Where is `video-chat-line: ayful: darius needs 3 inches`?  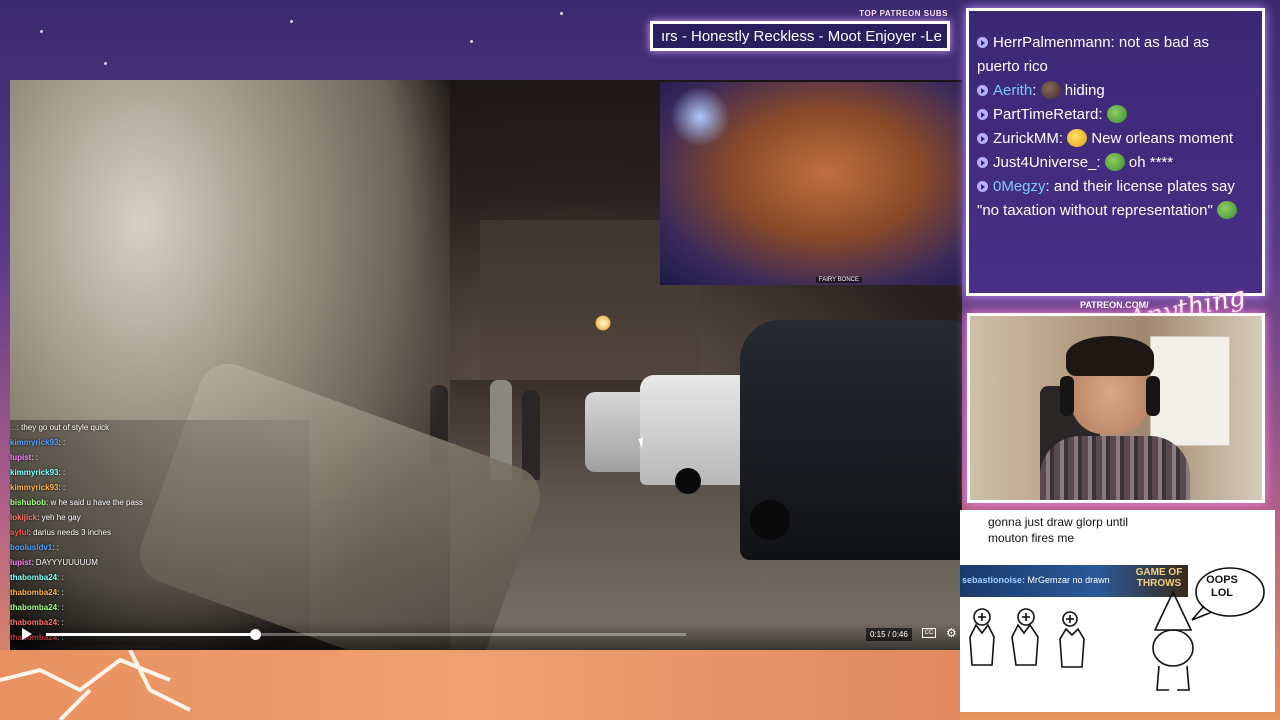 video-chat-line: ayful: darius needs 3 inches is located at coordinates (60, 532).